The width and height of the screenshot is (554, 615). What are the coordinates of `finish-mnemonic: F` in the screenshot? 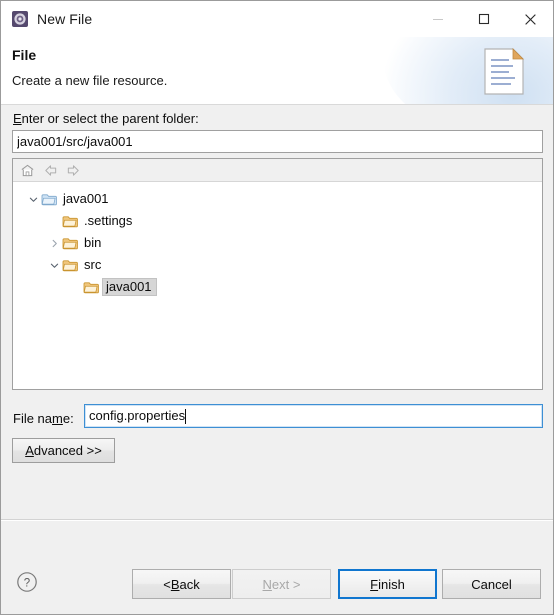 It's located at (374, 584).